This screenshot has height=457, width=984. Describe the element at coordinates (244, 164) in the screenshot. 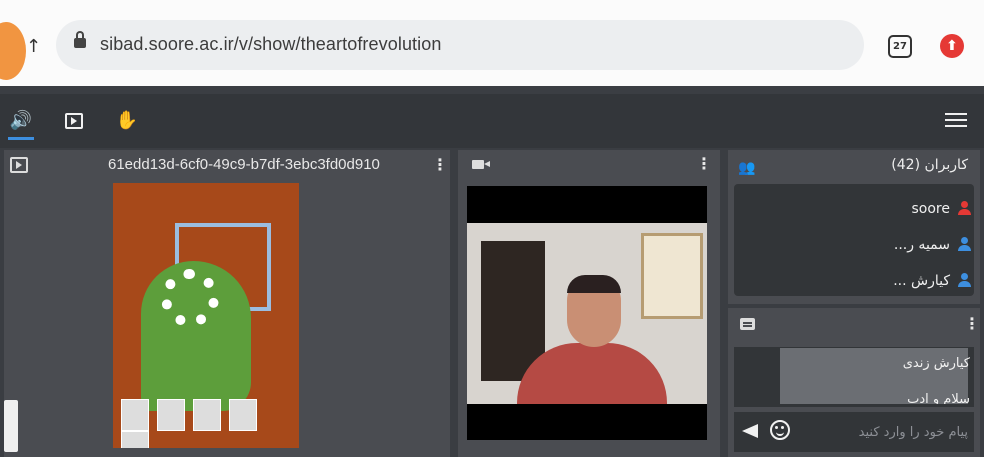

I see `presentation-title: 61edd13d-6cf0-49c9-b7df-3ebc3fd0d910` at that location.